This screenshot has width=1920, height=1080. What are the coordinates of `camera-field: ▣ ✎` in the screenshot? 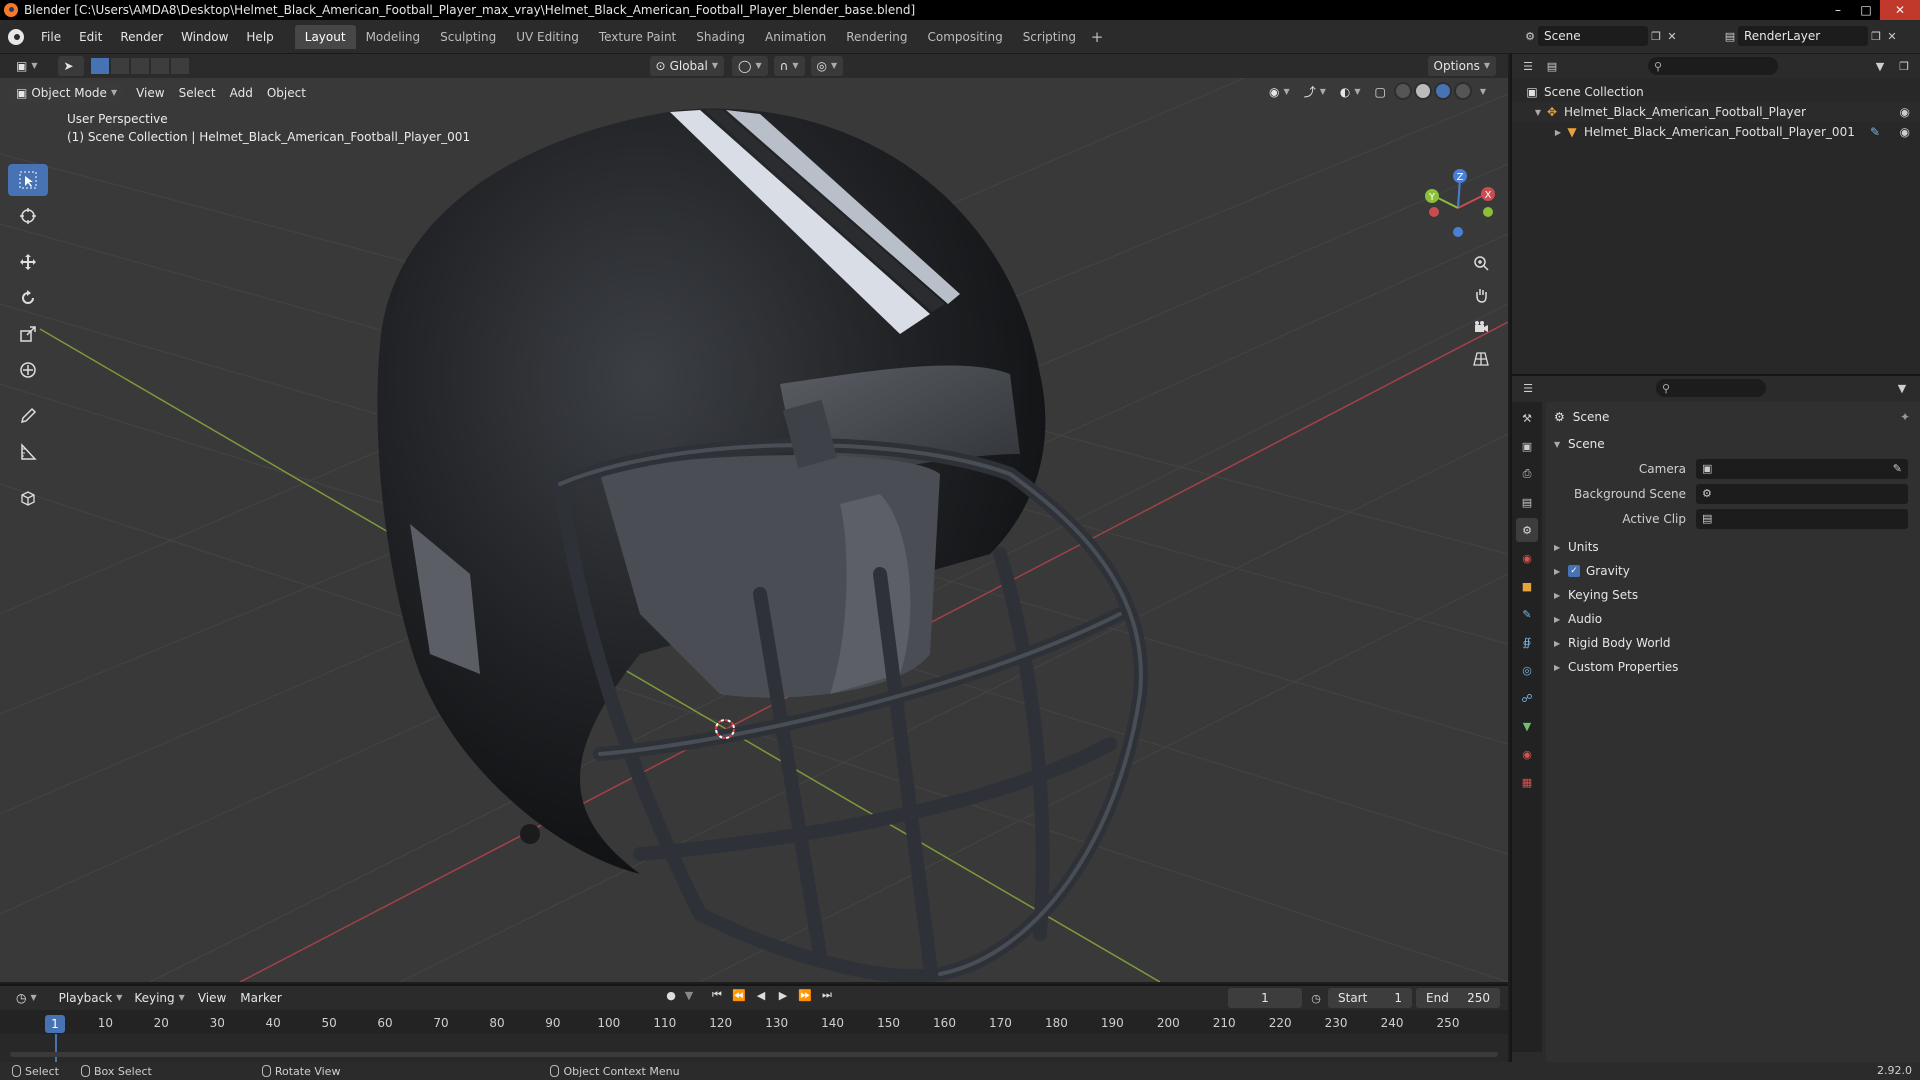 It's located at (1802, 468).